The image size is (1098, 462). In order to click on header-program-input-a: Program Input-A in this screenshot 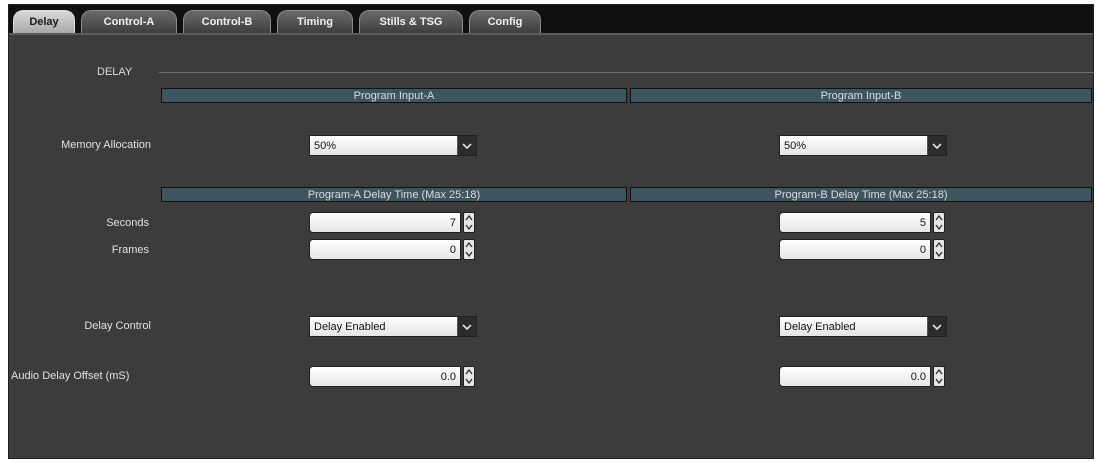, I will do `click(394, 95)`.